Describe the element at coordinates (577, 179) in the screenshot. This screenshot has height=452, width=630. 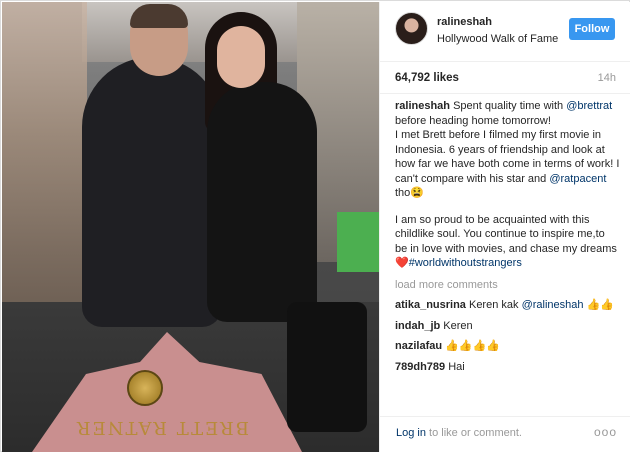
I see `caption-mention-ratpacent: @ratpacent` at that location.